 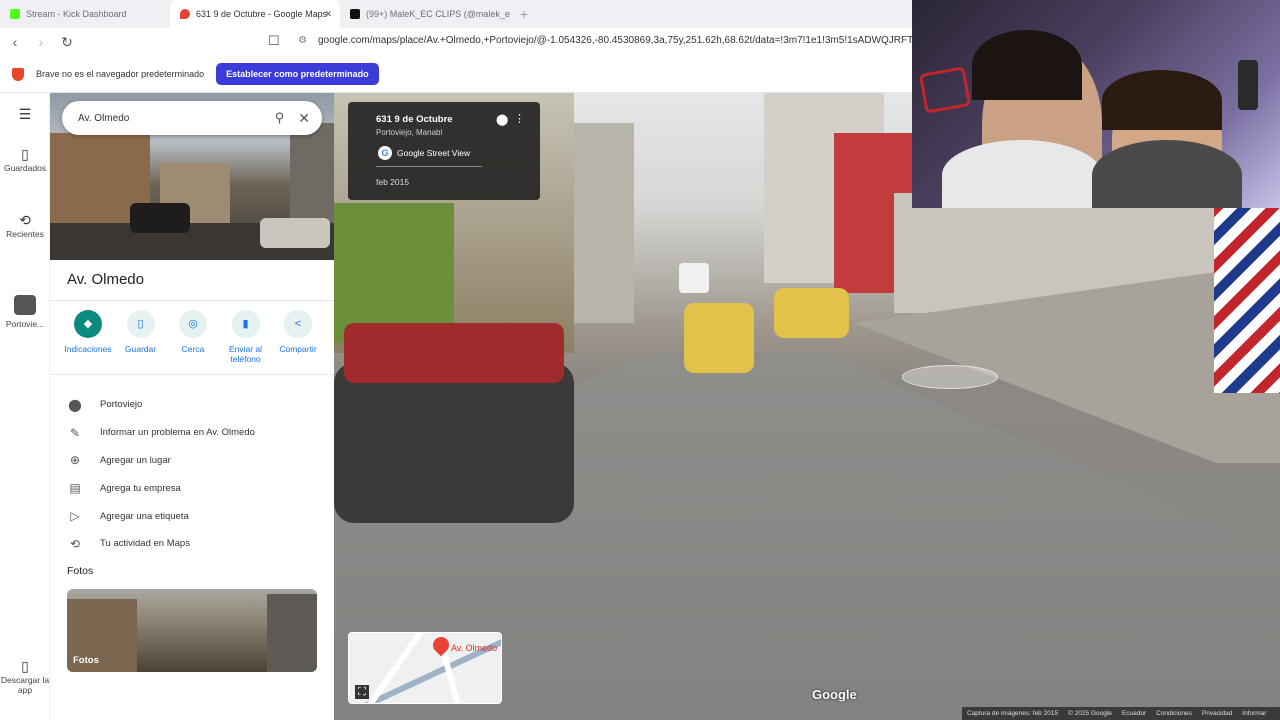 I want to click on maps-favicon-icon, so click(x=185, y=14).